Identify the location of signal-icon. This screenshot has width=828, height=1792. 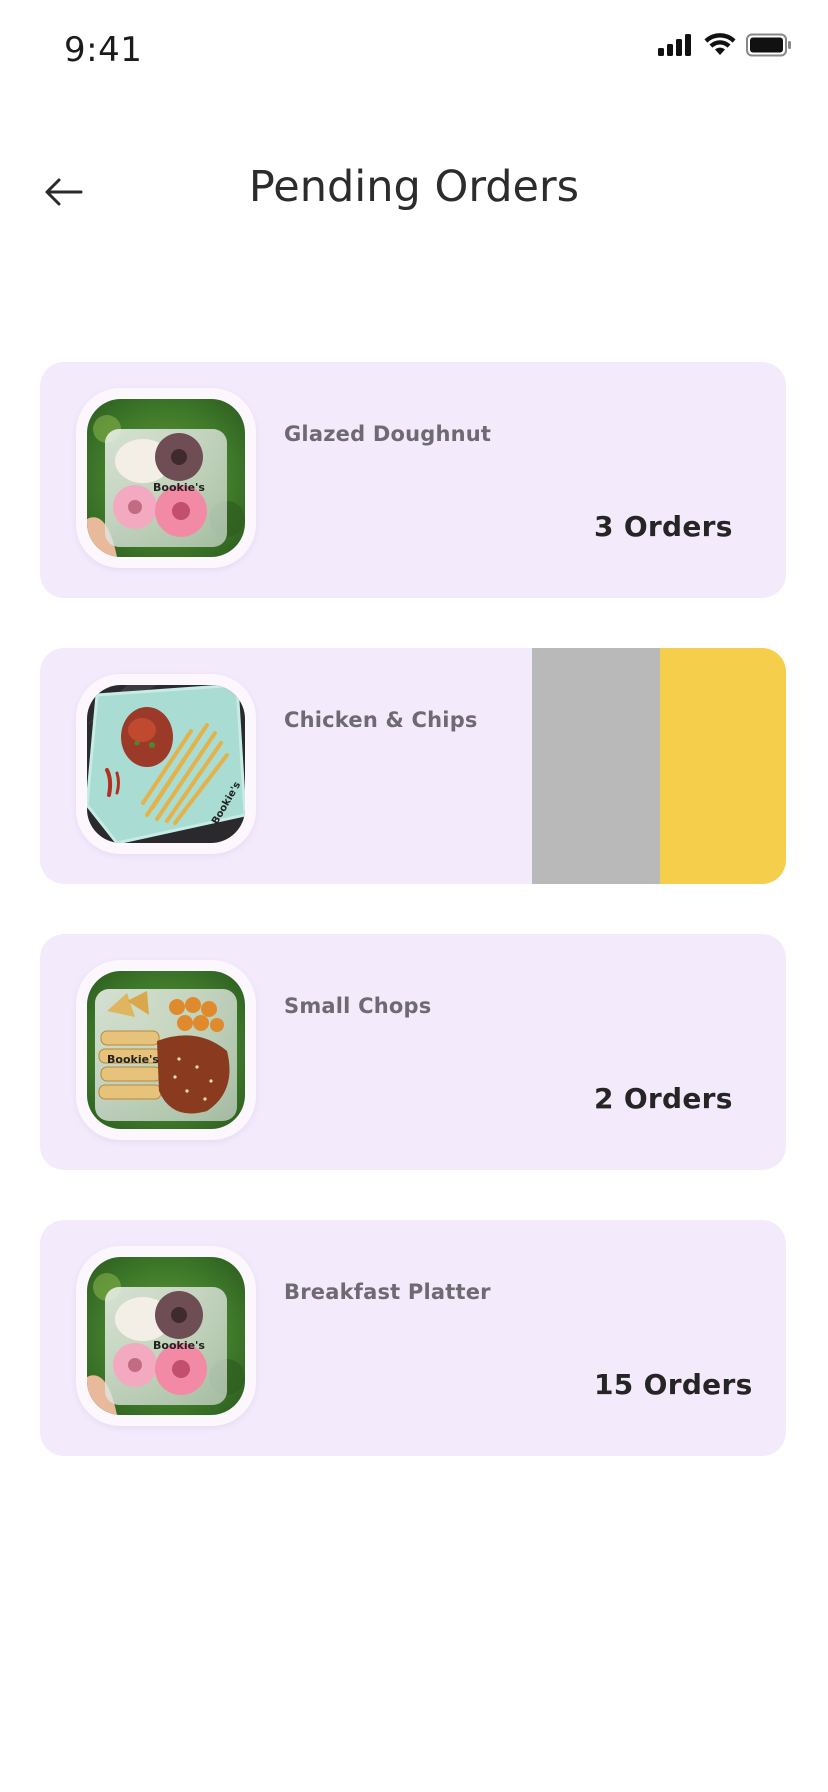
(676, 47).